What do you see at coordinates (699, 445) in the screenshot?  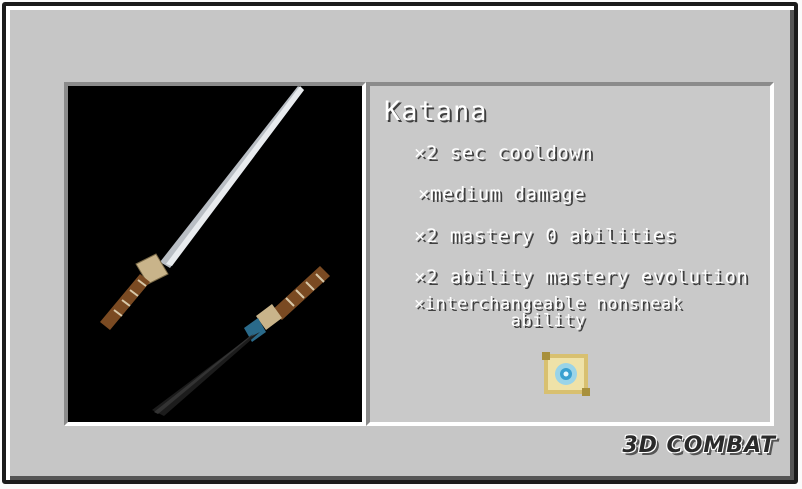 I see `brand-logo: 3D COMBAT` at bounding box center [699, 445].